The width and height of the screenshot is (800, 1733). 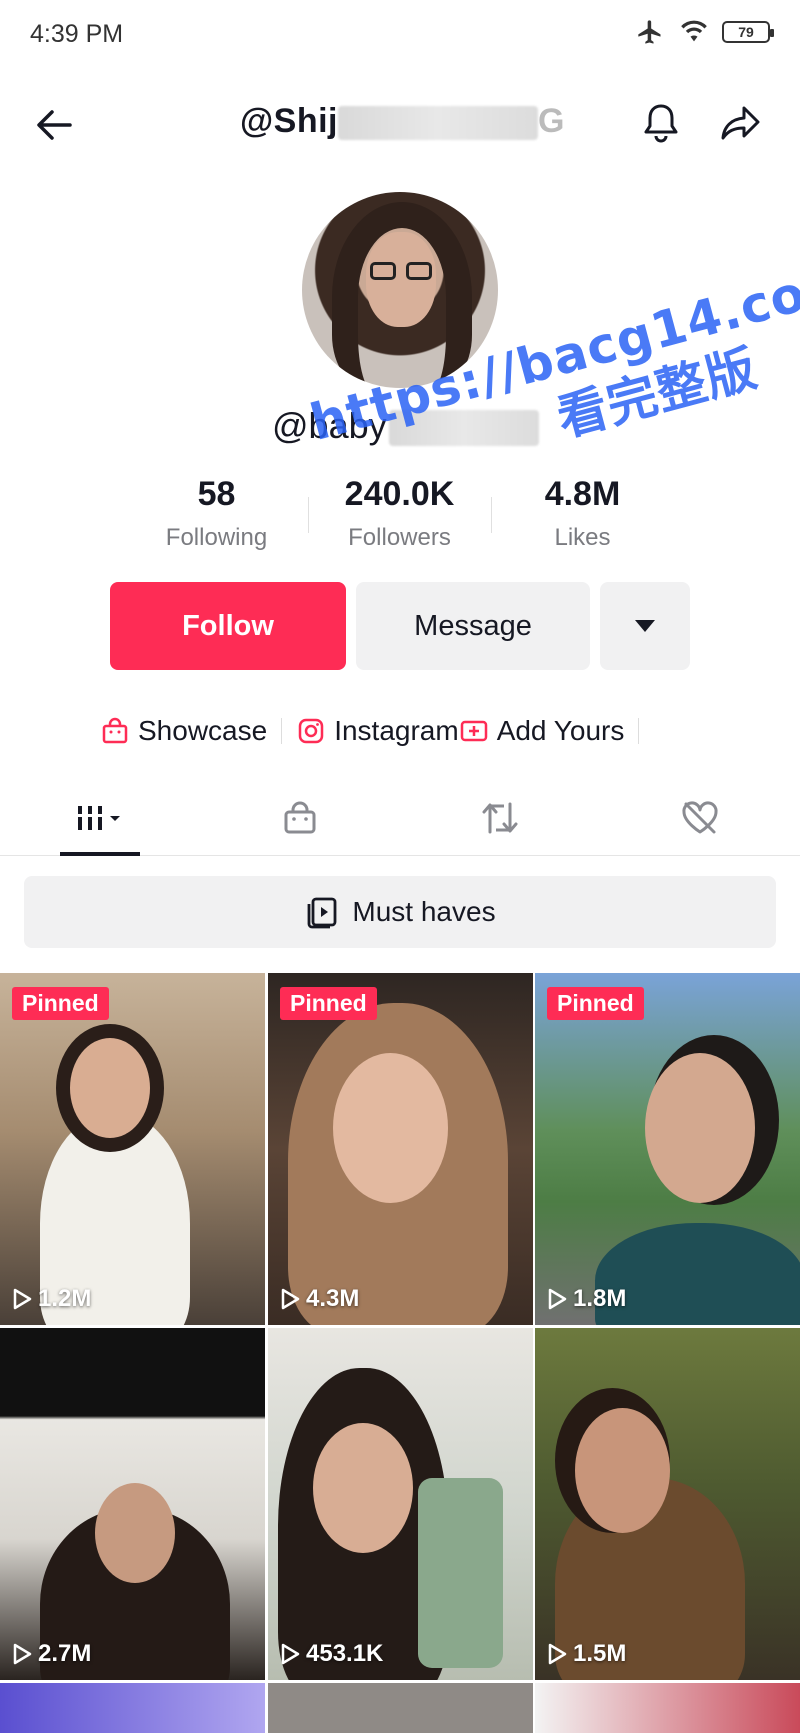 I want to click on more-options-button, so click(x=645, y=626).